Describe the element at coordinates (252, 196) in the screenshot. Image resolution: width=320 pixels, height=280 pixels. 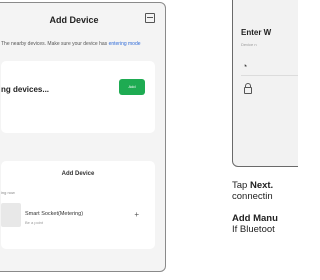
I see `instruction-line-2: connectin` at that location.